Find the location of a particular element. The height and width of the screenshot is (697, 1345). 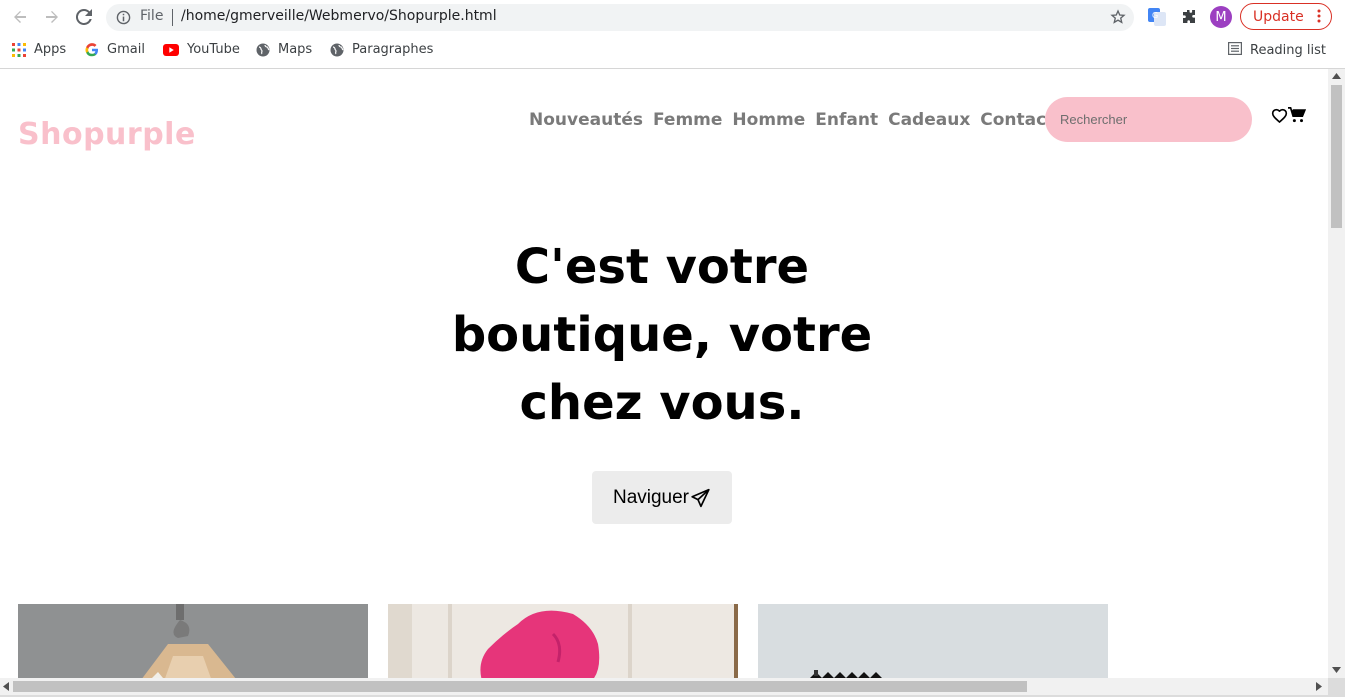

nav-item-enfant: Enfant is located at coordinates (846, 120).